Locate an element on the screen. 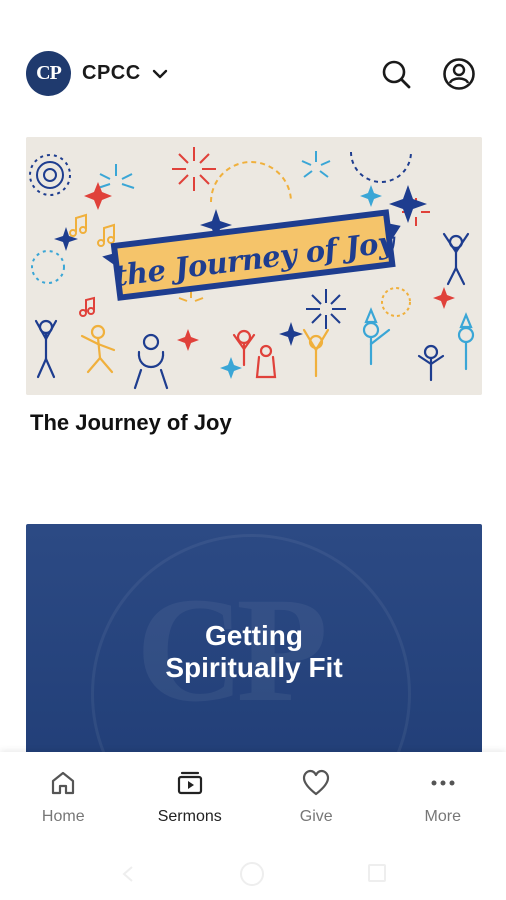 This screenshot has width=506, height=900. home-icon is located at coordinates (63, 783).